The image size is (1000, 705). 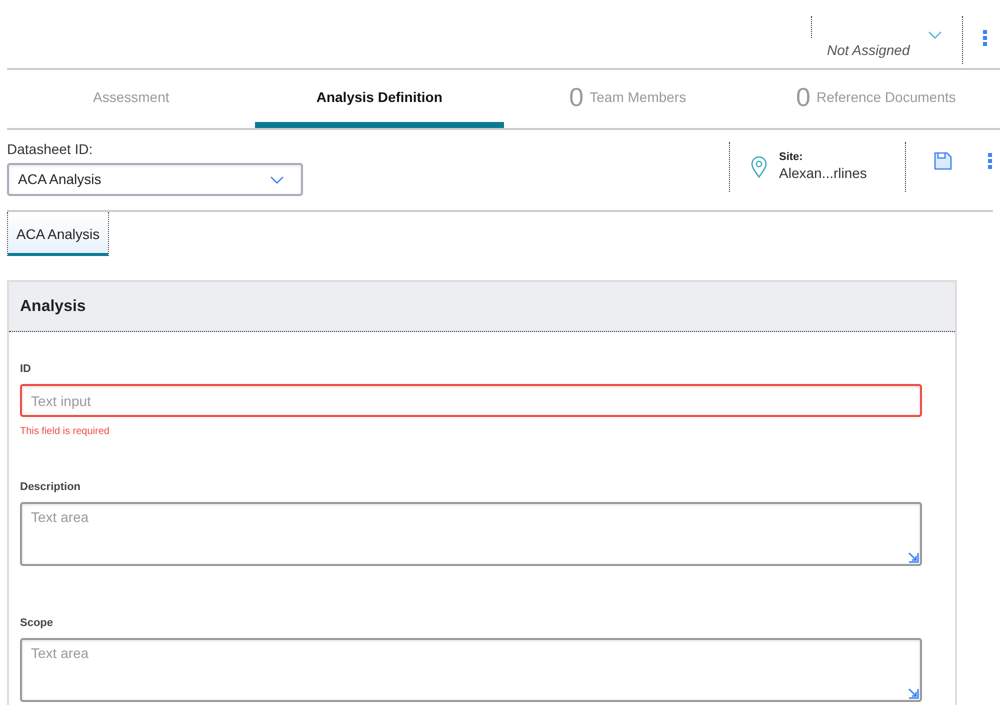 I want to click on location-pin-icon, so click(x=759, y=167).